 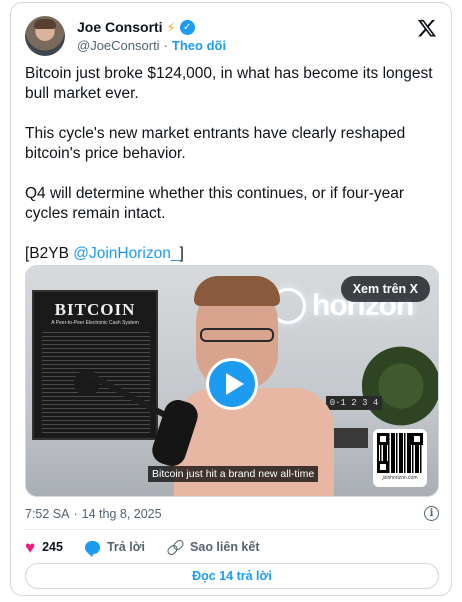 What do you see at coordinates (181, 253) in the screenshot?
I see `tag-suffix: ]` at bounding box center [181, 253].